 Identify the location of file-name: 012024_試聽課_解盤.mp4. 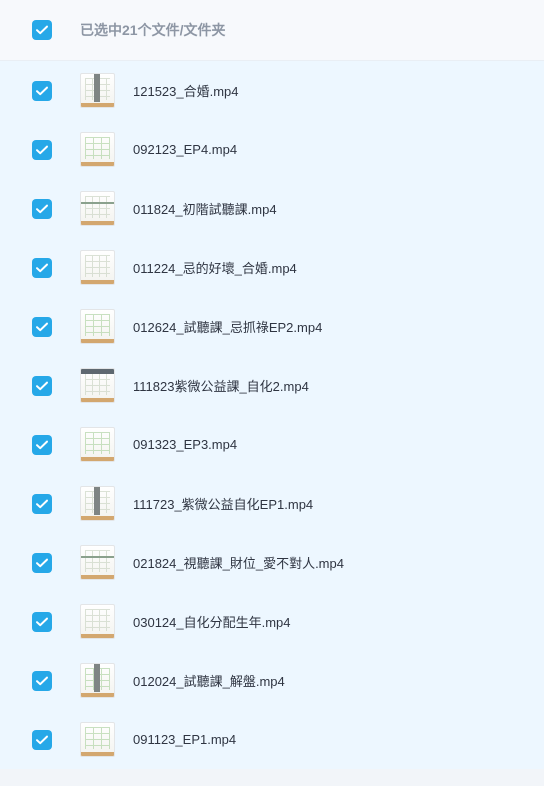
(209, 680).